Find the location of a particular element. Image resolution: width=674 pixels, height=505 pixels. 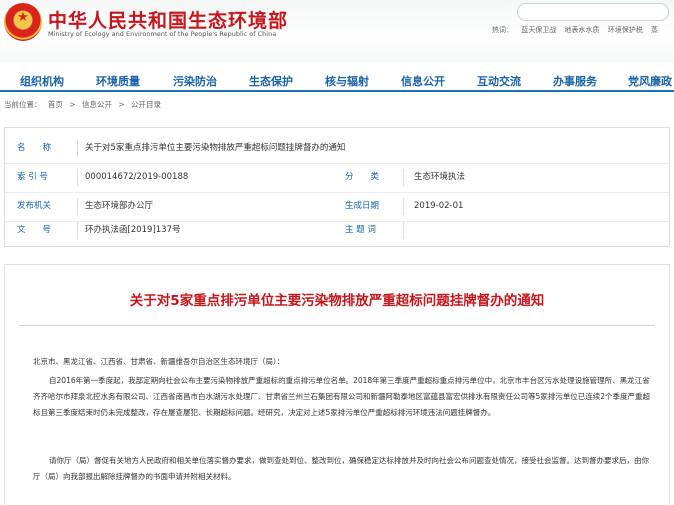

category-label: 分 类 is located at coordinates (362, 177).